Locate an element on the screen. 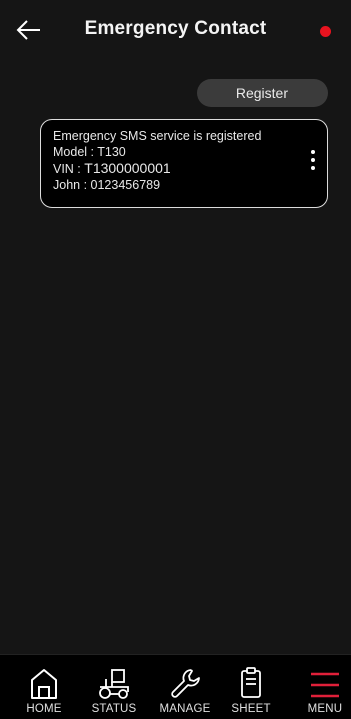  tractor-icon is located at coordinates (114, 684).